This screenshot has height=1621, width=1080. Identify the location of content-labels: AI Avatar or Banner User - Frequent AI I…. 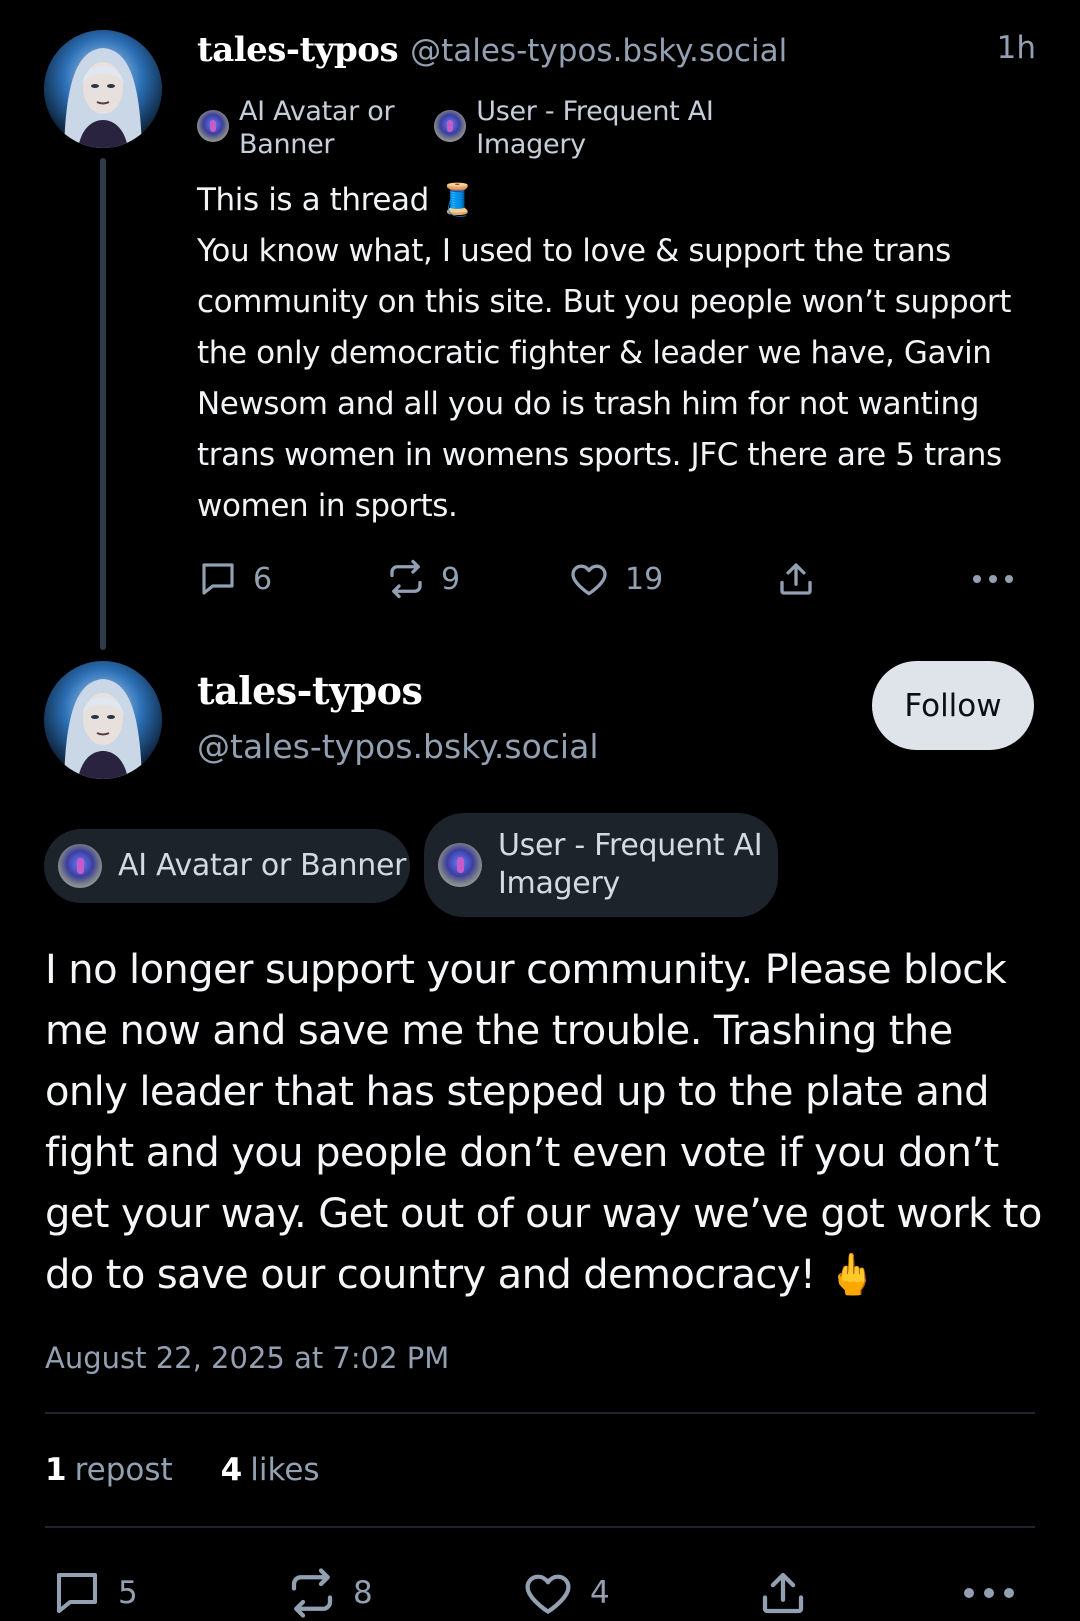
(455, 128).